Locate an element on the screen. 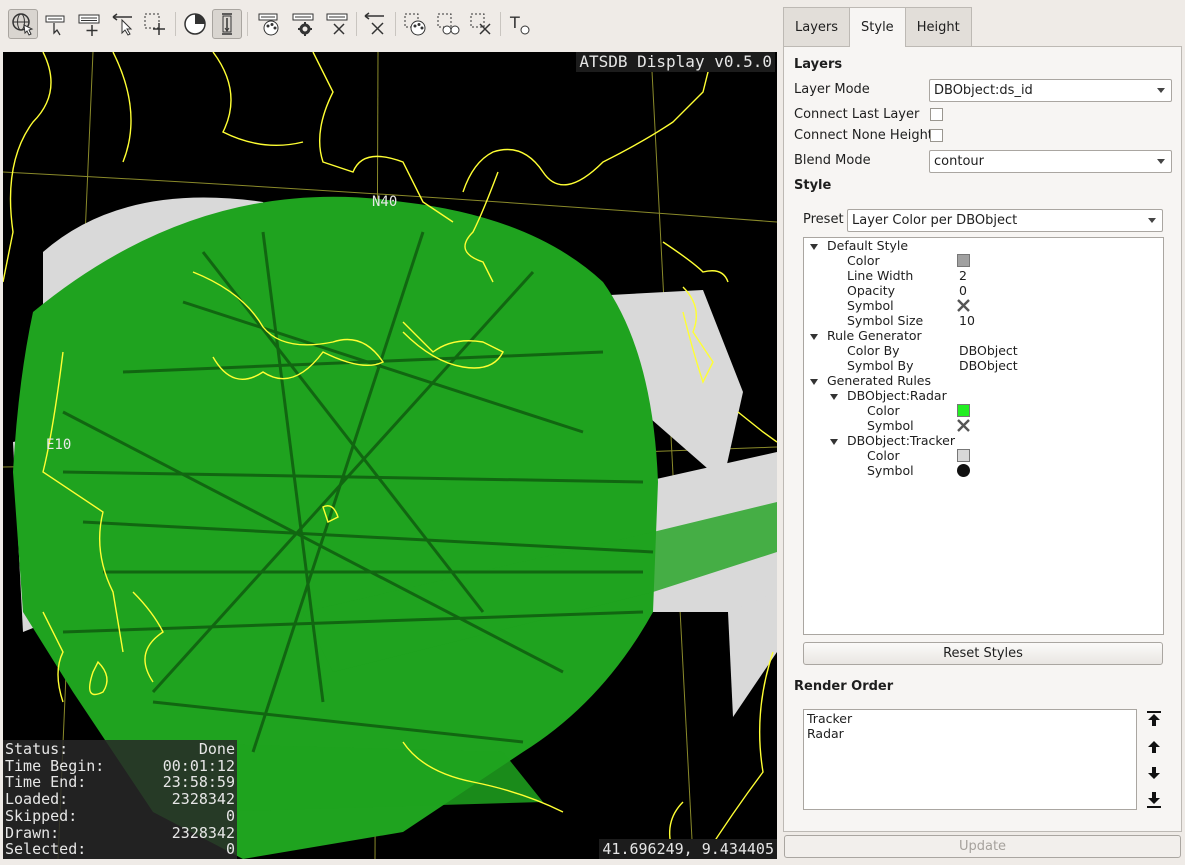 Image resolution: width=1185 pixels, height=865 pixels. radar-color-swatch is located at coordinates (963, 410).